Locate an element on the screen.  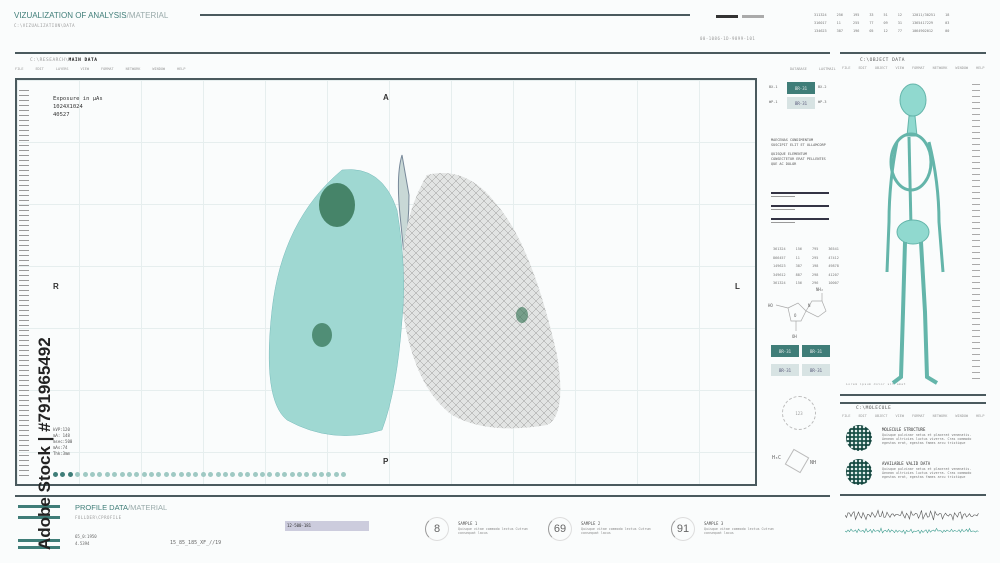
table-cell: 149623 is located at coordinates (783, 266).